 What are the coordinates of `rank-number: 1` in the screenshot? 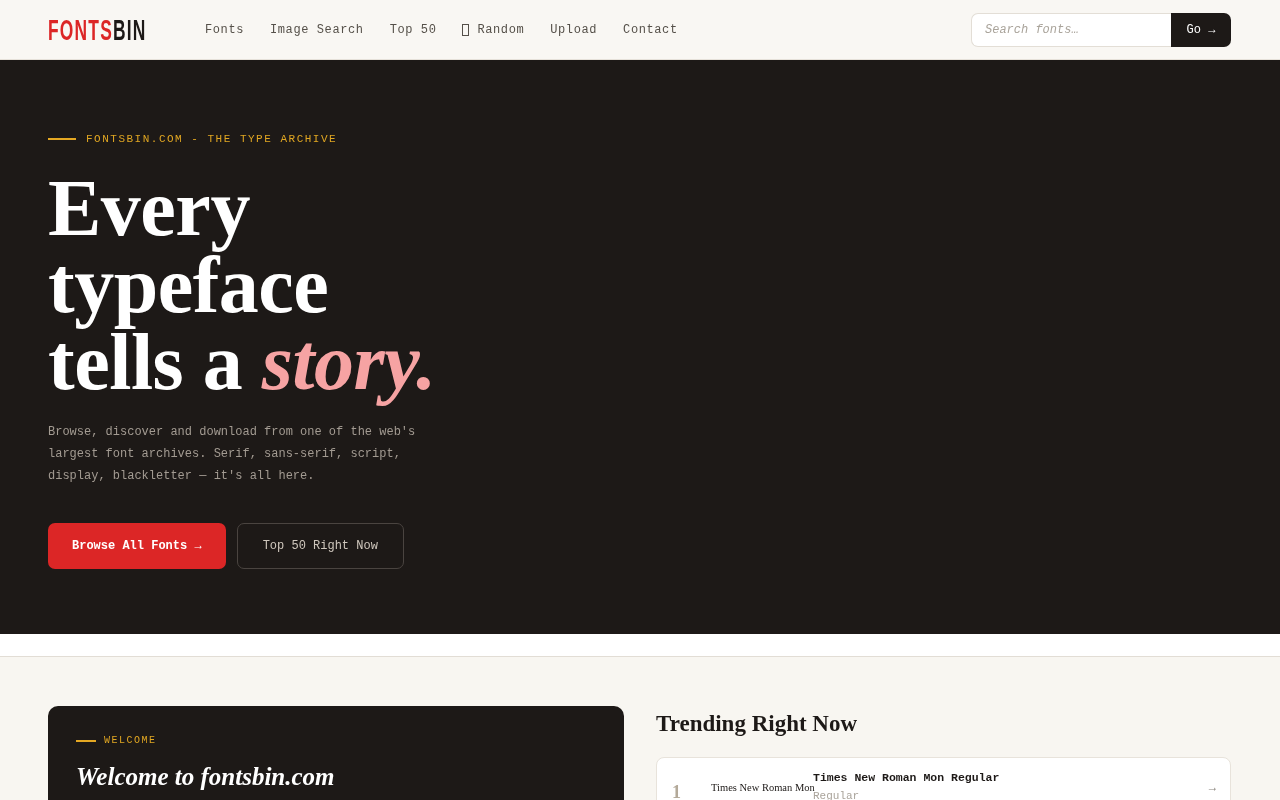 It's located at (677, 790).